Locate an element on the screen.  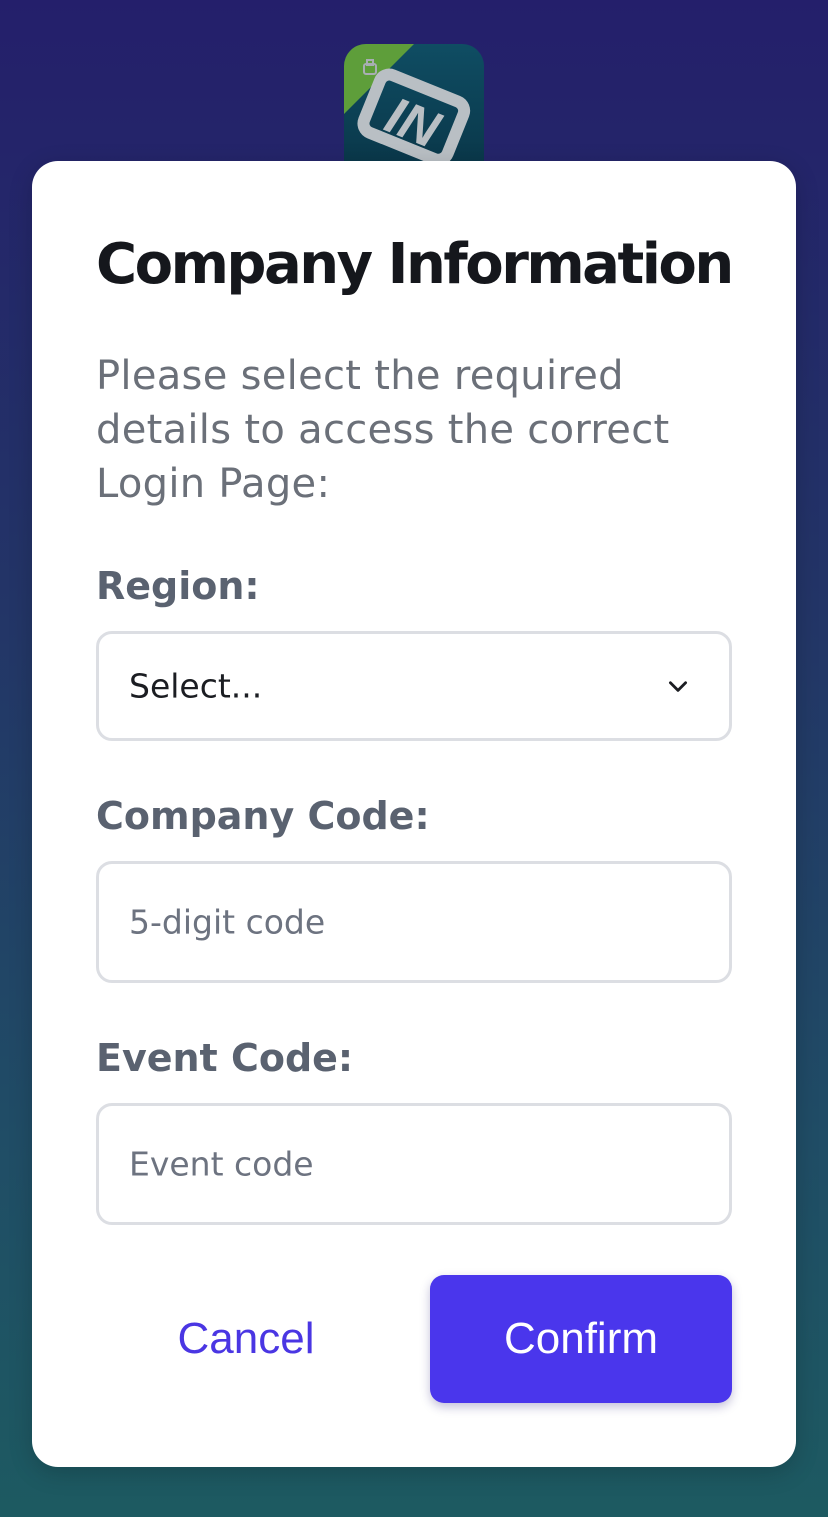
modal-title: Company Information is located at coordinates (415, 264).